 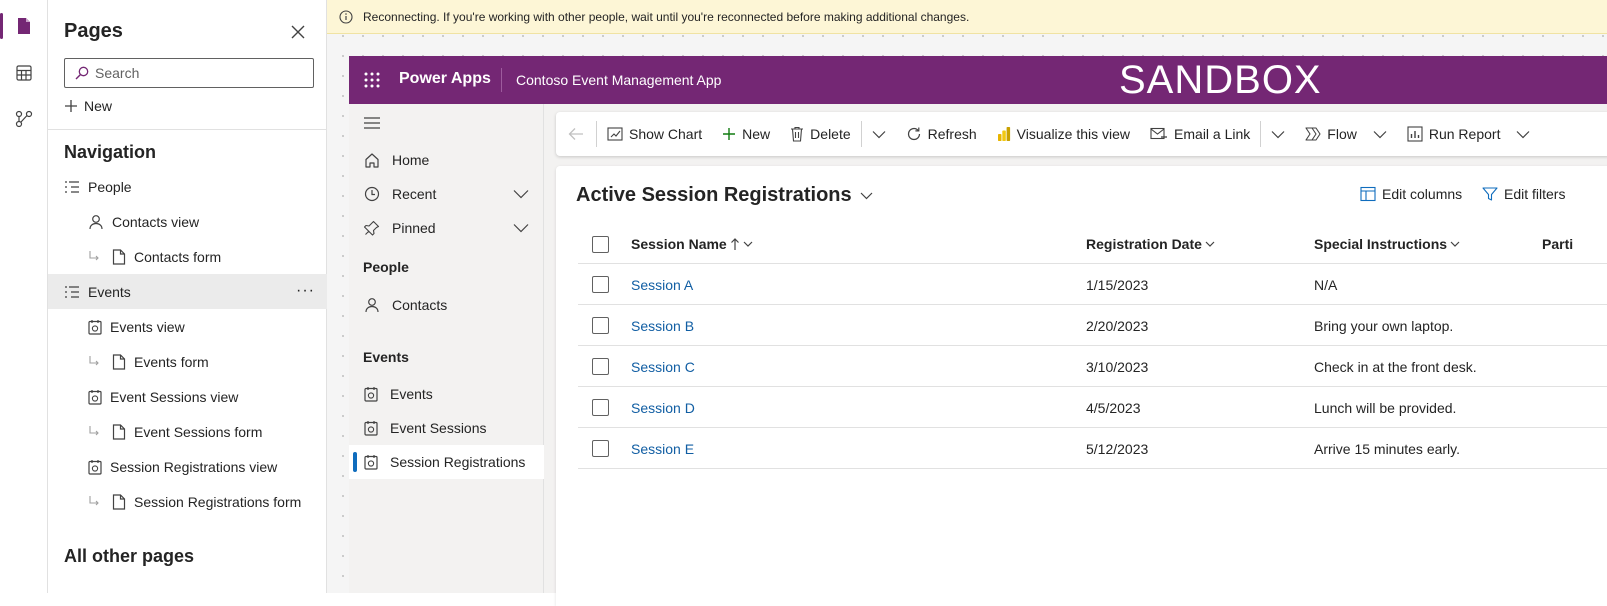 I want to click on hamburger-icon, so click(x=372, y=123).